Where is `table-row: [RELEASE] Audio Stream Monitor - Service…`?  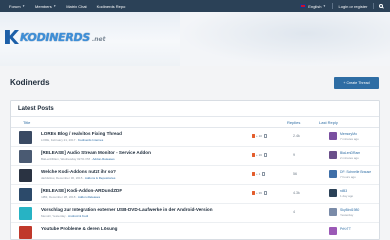 table-row: [RELEASE] Audio Stream Monitor - Service… is located at coordinates (195, 156).